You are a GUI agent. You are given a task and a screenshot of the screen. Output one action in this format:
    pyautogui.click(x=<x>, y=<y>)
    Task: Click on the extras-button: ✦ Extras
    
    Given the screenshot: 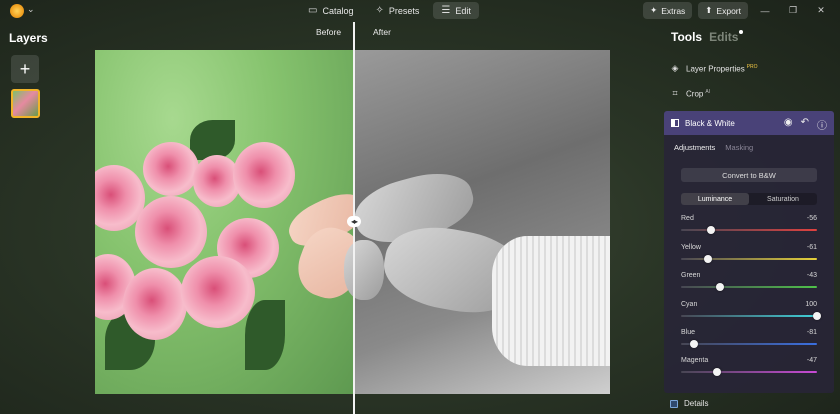 What is the action you would take?
    pyautogui.click(x=668, y=10)
    